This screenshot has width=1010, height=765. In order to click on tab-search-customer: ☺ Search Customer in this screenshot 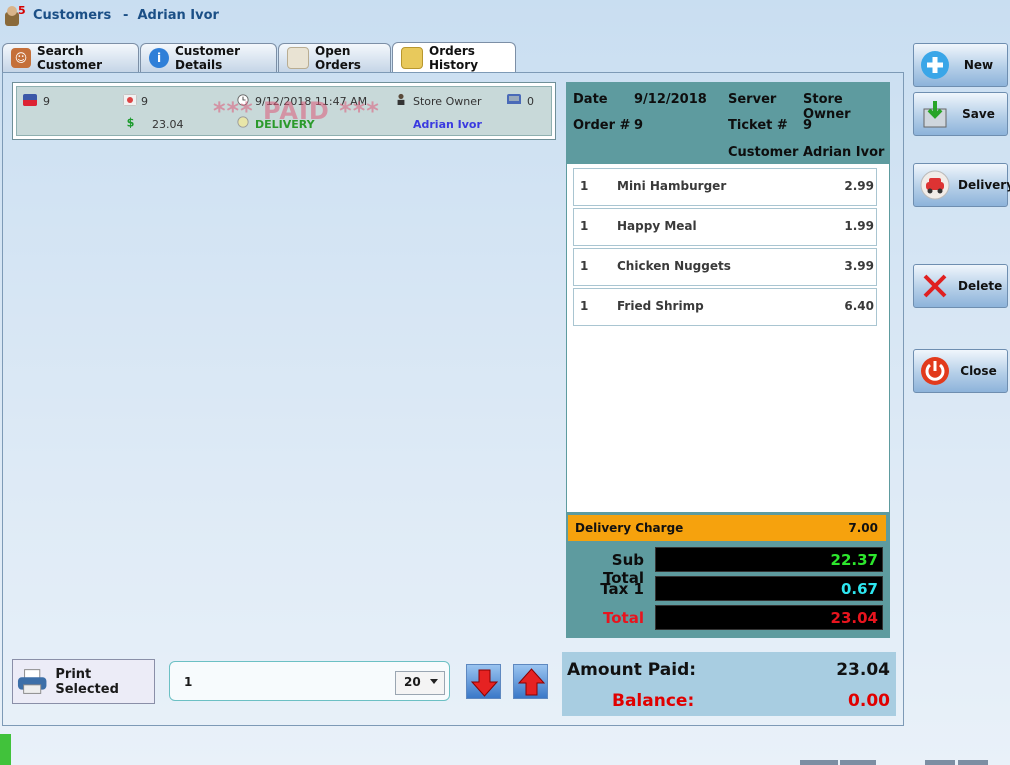, I will do `click(70, 57)`.